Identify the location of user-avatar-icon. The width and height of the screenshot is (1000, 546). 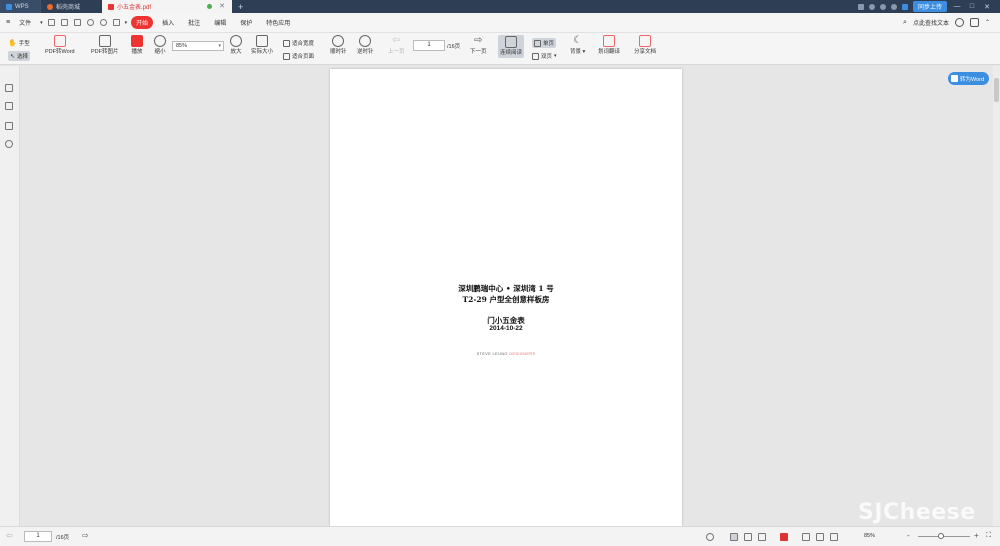
(893, 6).